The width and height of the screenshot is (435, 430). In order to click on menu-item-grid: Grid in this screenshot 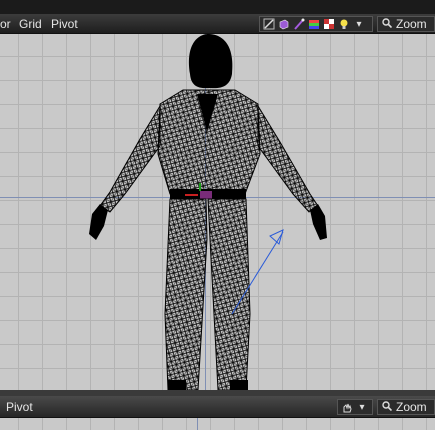, I will do `click(30, 24)`.